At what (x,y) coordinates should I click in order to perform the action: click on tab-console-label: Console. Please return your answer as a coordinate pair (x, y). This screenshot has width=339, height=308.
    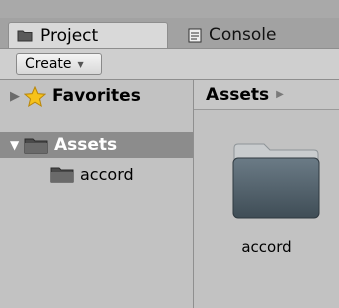
    Looking at the image, I should click on (243, 35).